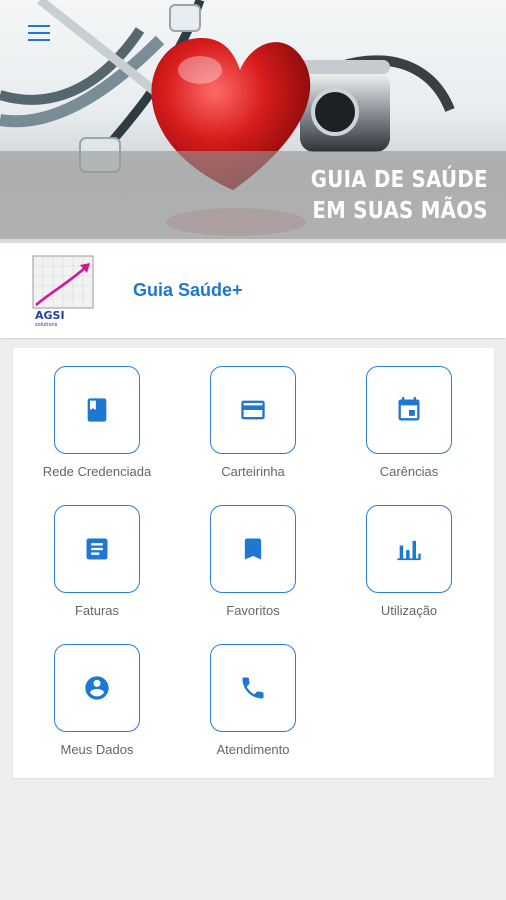 This screenshot has height=900, width=506. I want to click on tile-label: Meus Dados, so click(97, 749).